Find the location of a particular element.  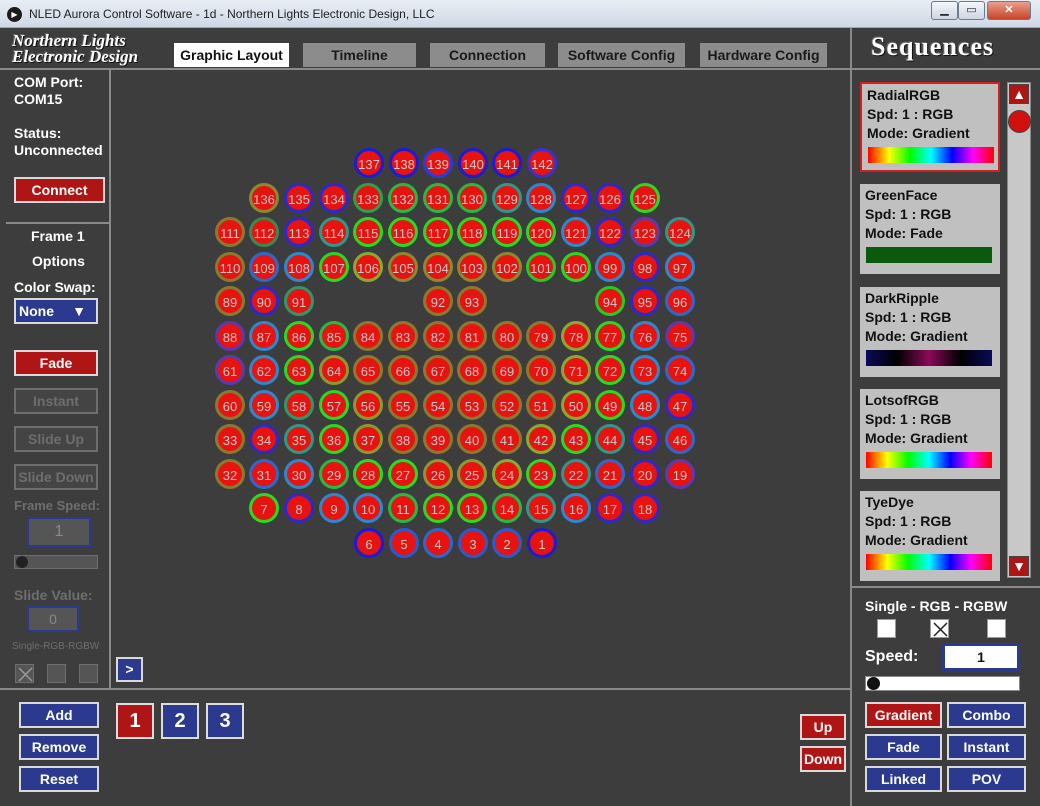

led-node: 37 is located at coordinates (368, 439).